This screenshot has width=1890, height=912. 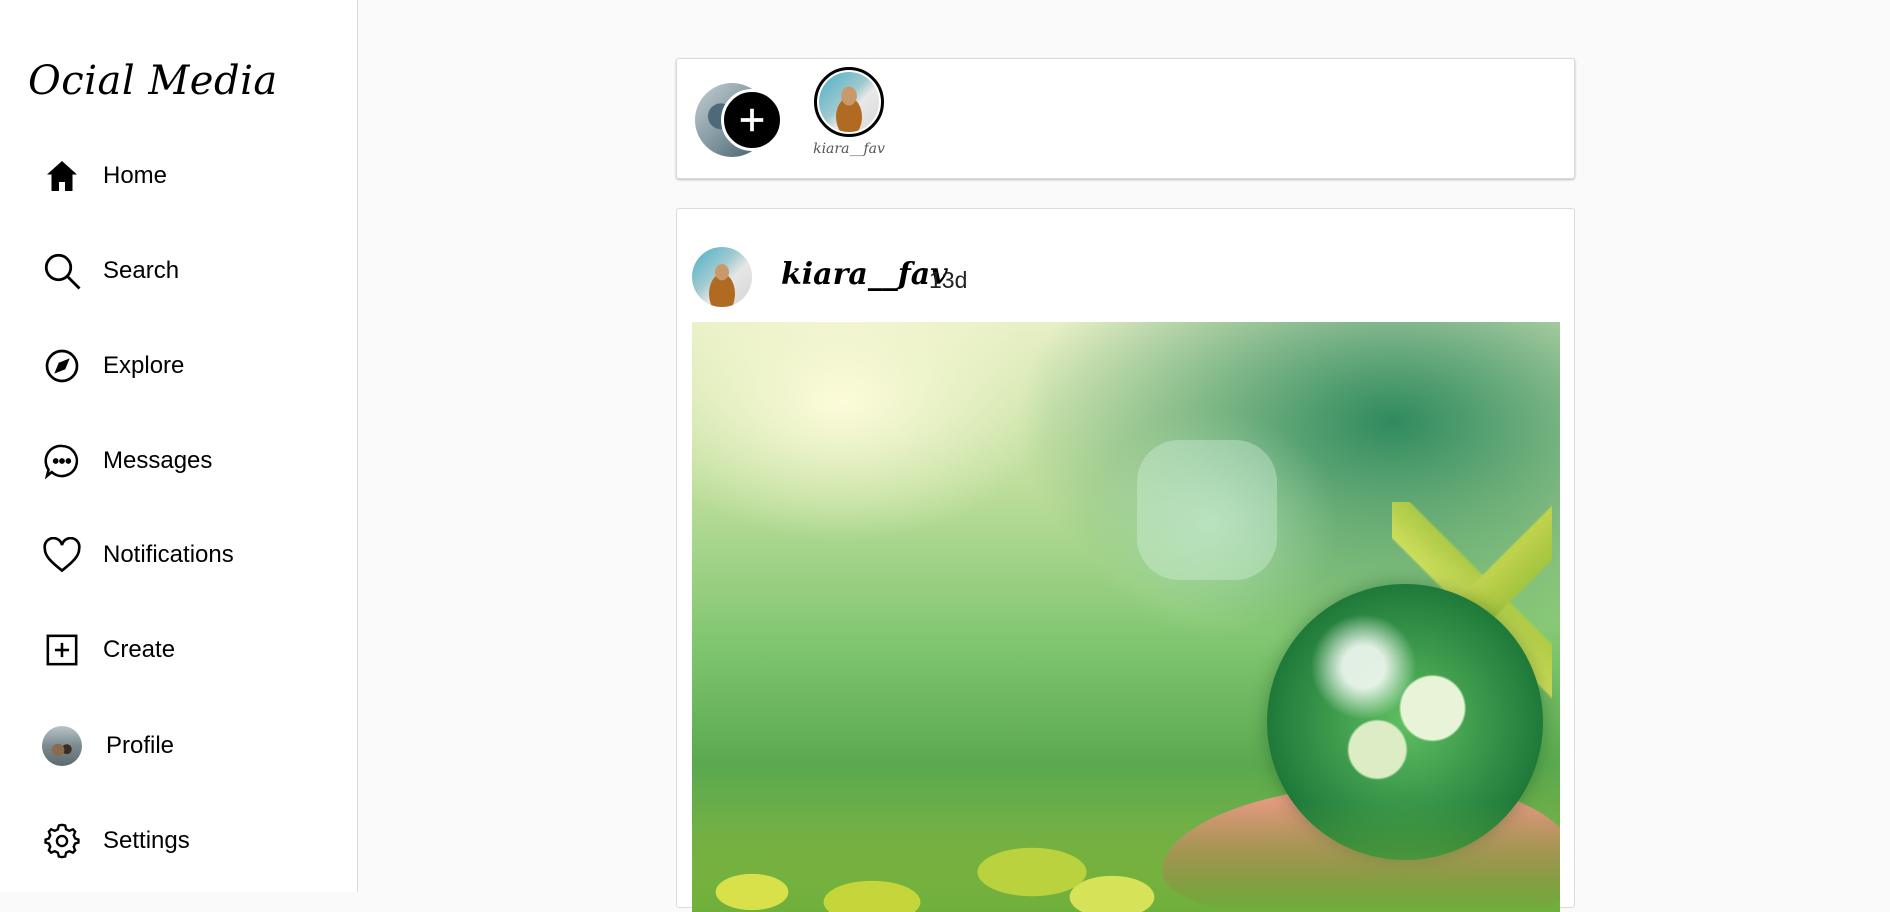 What do you see at coordinates (1125, 118) in the screenshot?
I see `stories-bar: kiara__fav` at bounding box center [1125, 118].